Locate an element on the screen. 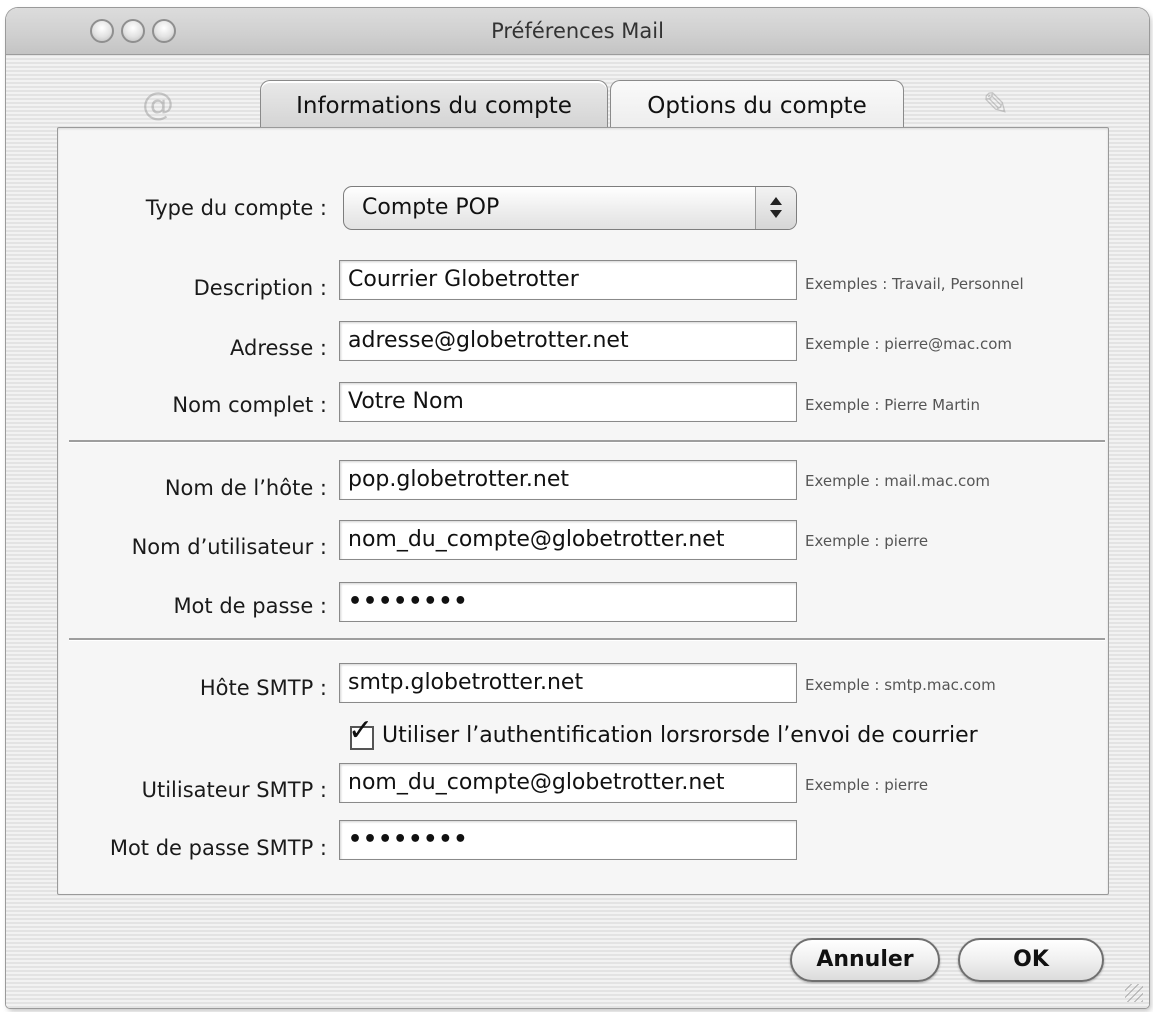 The width and height of the screenshot is (1153, 1012). resize-grip-icon is located at coordinates (1134, 993).